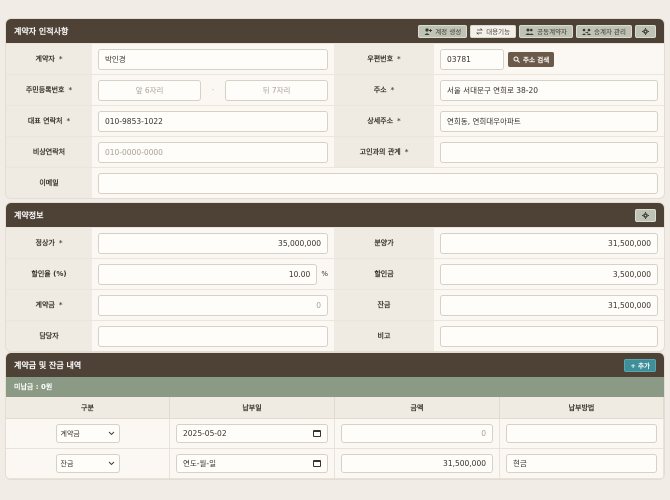 The image size is (670, 500). Describe the element at coordinates (549, 121) in the screenshot. I see `address-detail-input: 연희동, 연희대우아파트` at that location.